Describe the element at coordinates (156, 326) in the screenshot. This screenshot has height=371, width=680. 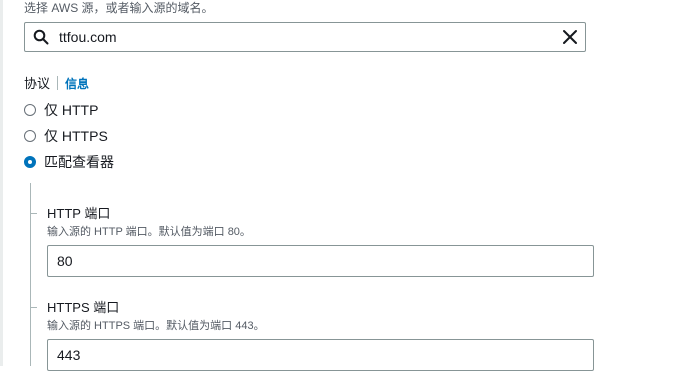
I see `https-port-description: 输入源的 HTTPS 端口。默认值为端口 443。` at that location.